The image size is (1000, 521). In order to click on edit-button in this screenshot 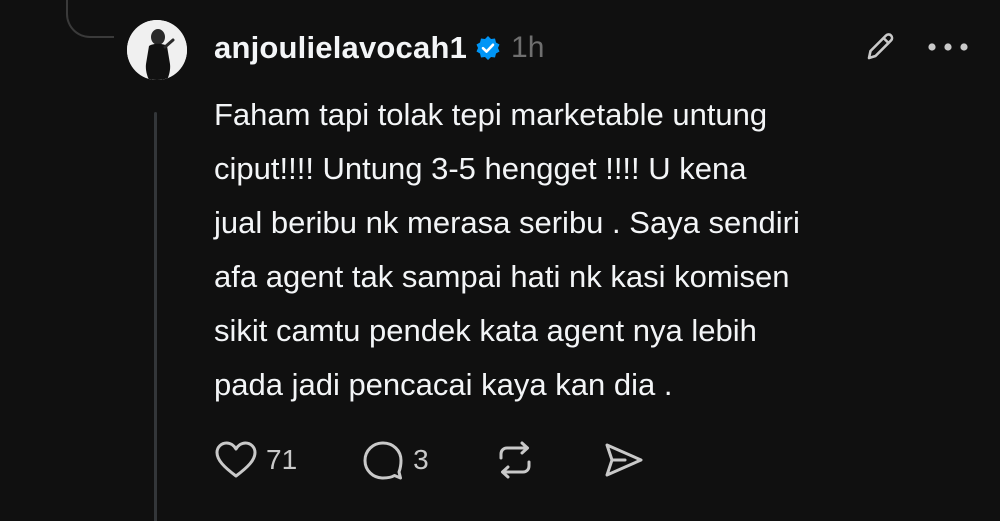, I will do `click(880, 47)`.